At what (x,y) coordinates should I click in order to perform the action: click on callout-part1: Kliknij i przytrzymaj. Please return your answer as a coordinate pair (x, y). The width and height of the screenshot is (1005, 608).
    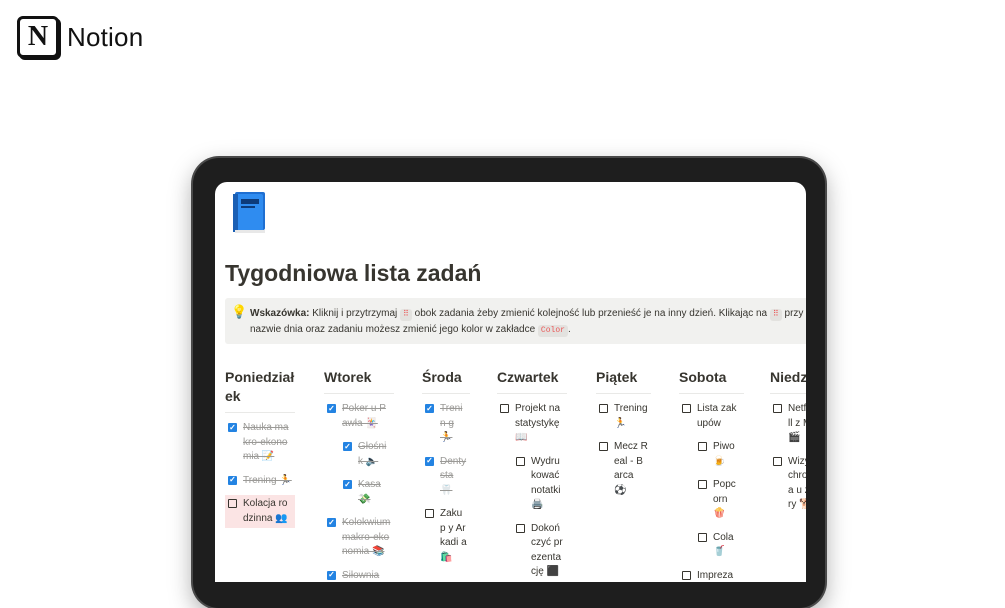
    Looking at the image, I should click on (355, 313).